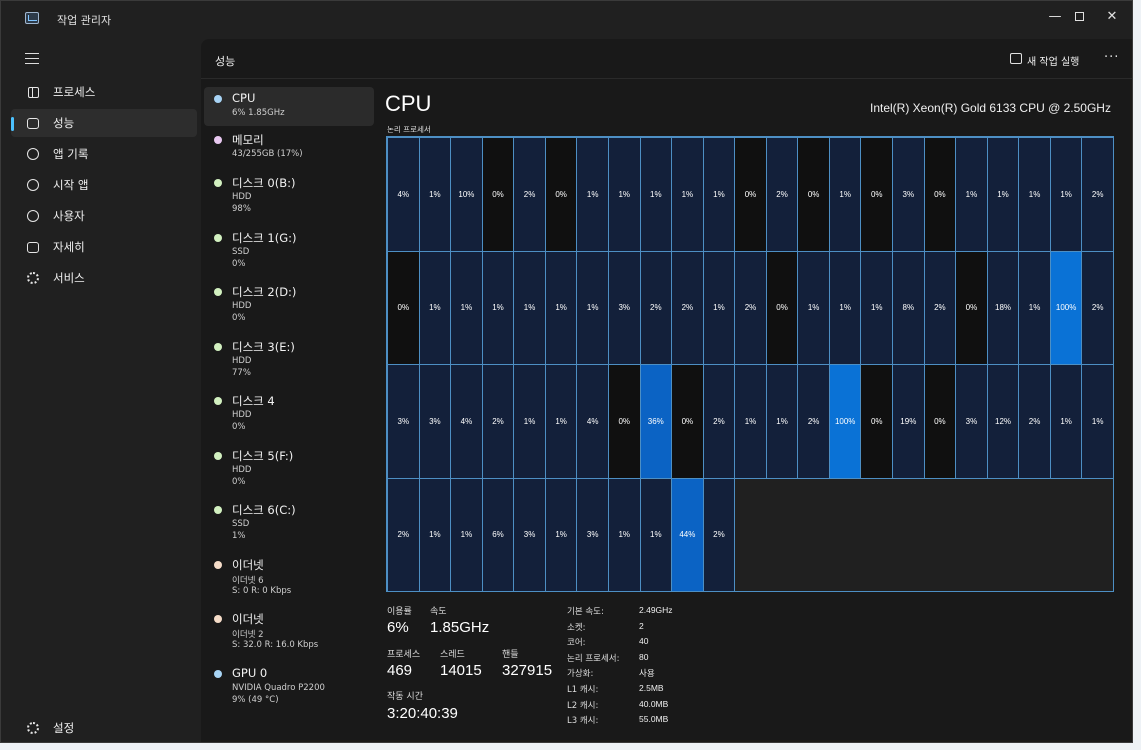 This screenshot has height=750, width=1141. What do you see at coordinates (422, 713) in the screenshot?
I see `uptime-value: 3:20:40:39` at bounding box center [422, 713].